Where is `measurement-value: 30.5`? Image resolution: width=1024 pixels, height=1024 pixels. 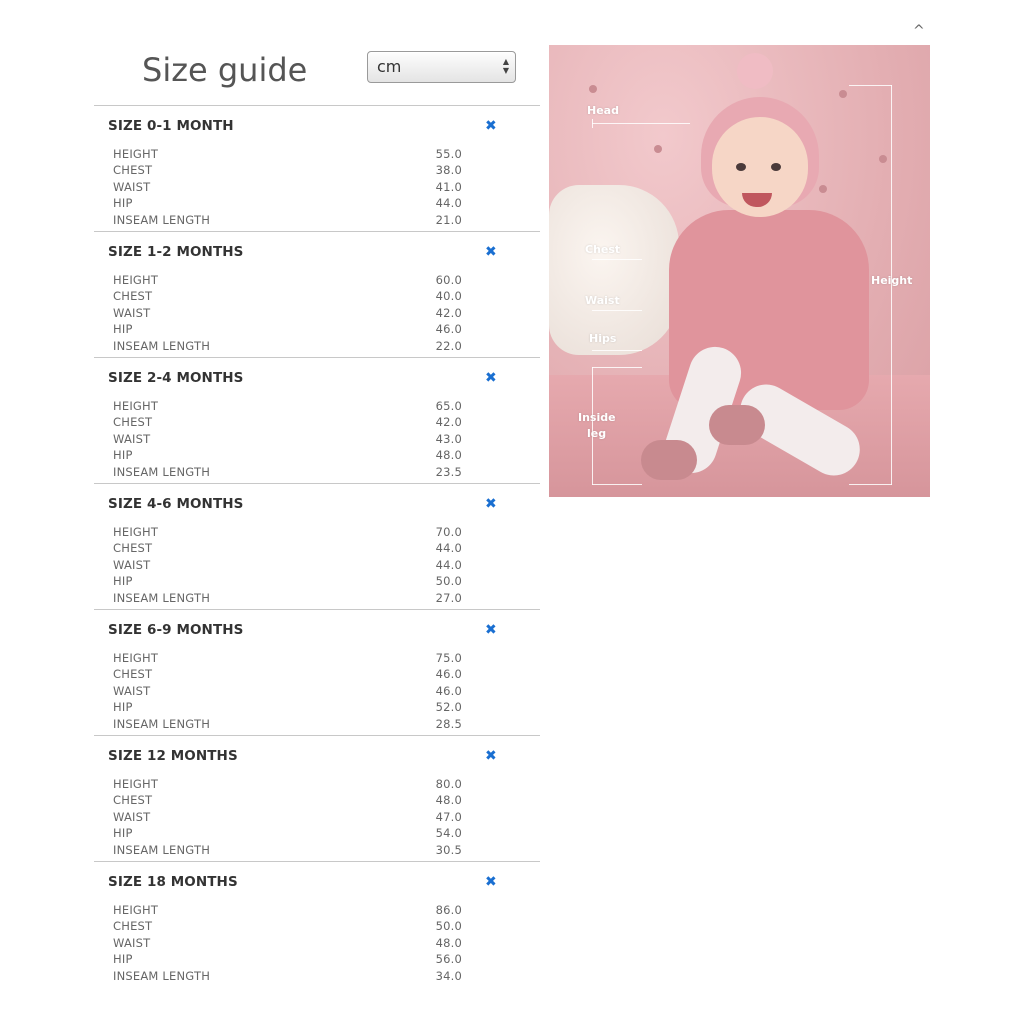 measurement-value: 30.5 is located at coordinates (448, 849).